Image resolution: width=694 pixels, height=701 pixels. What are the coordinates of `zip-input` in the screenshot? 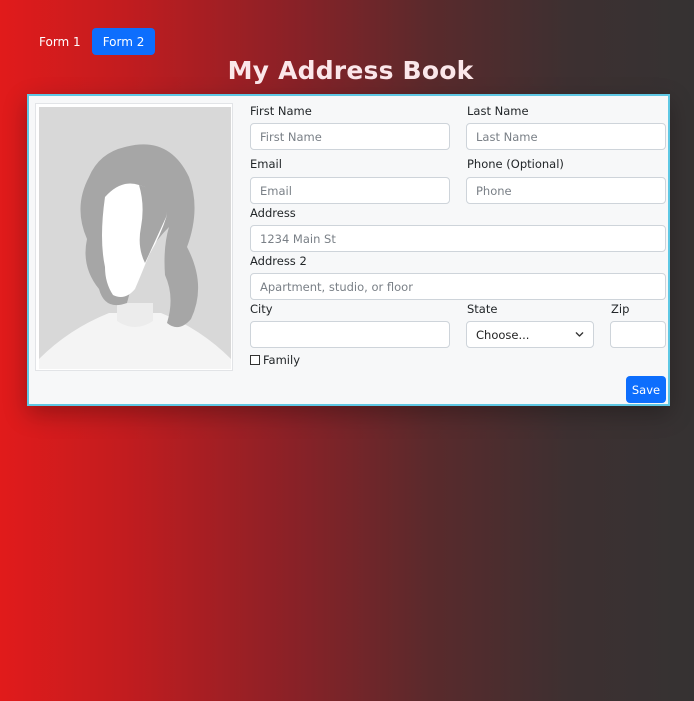 It's located at (638, 334).